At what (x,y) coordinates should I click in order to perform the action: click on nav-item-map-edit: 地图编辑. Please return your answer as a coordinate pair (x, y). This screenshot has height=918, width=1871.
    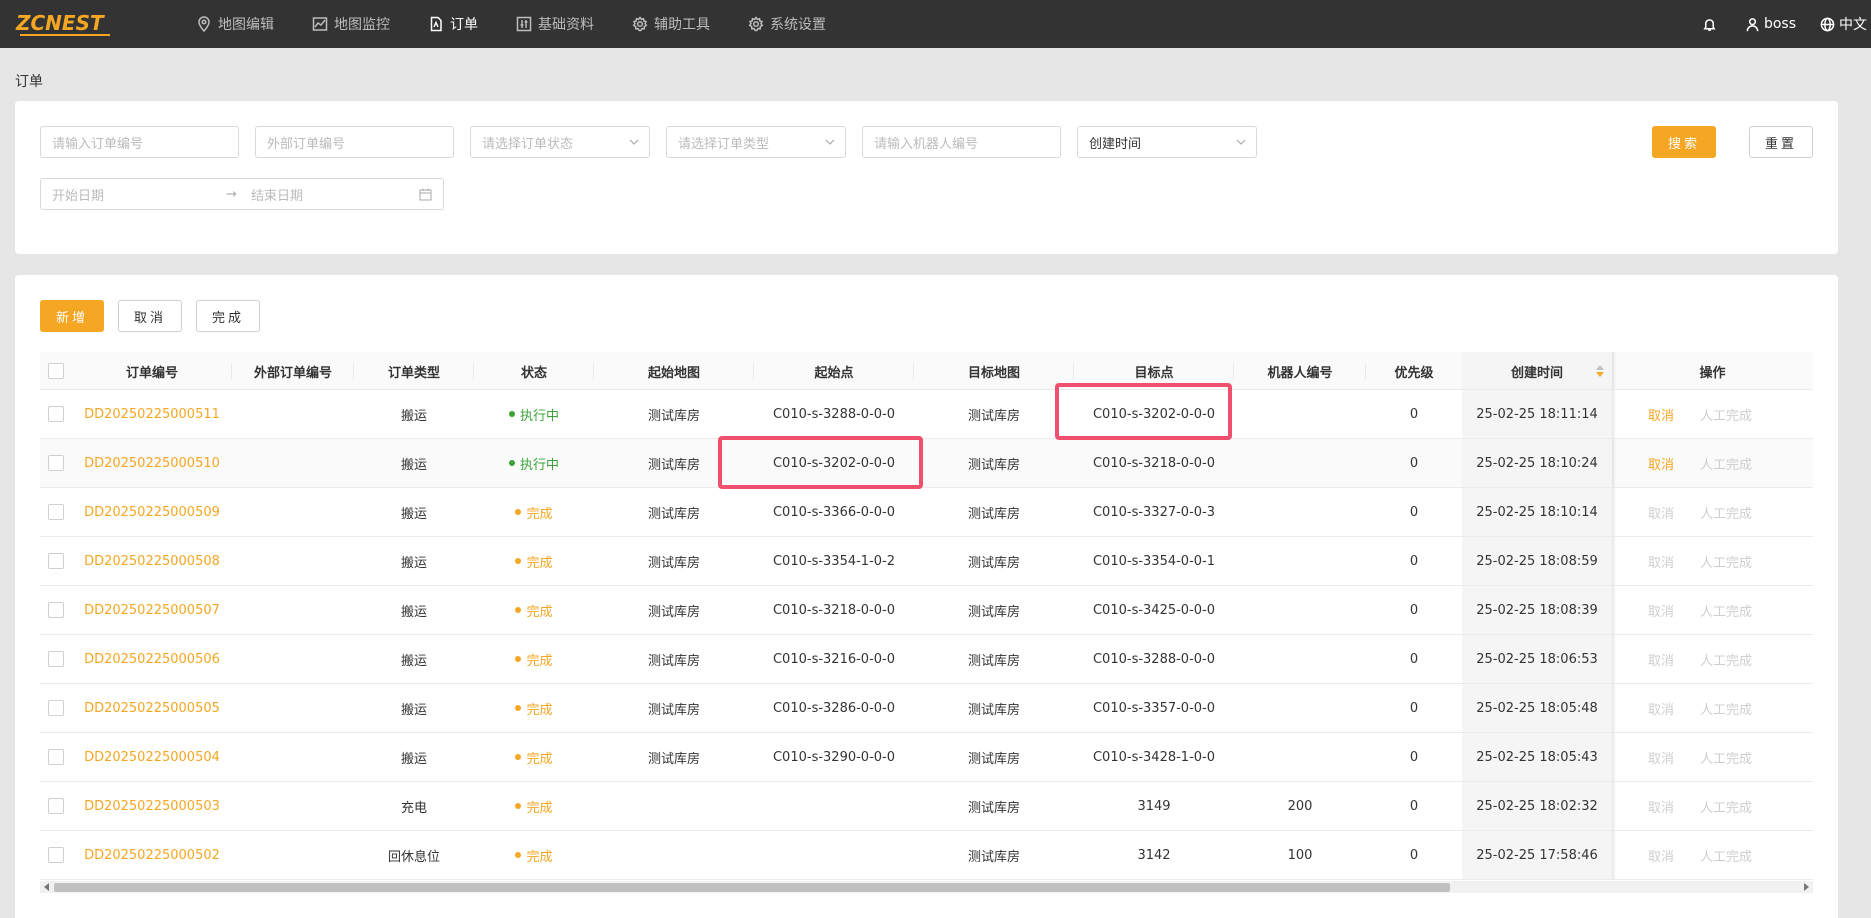
    Looking at the image, I should click on (235, 24).